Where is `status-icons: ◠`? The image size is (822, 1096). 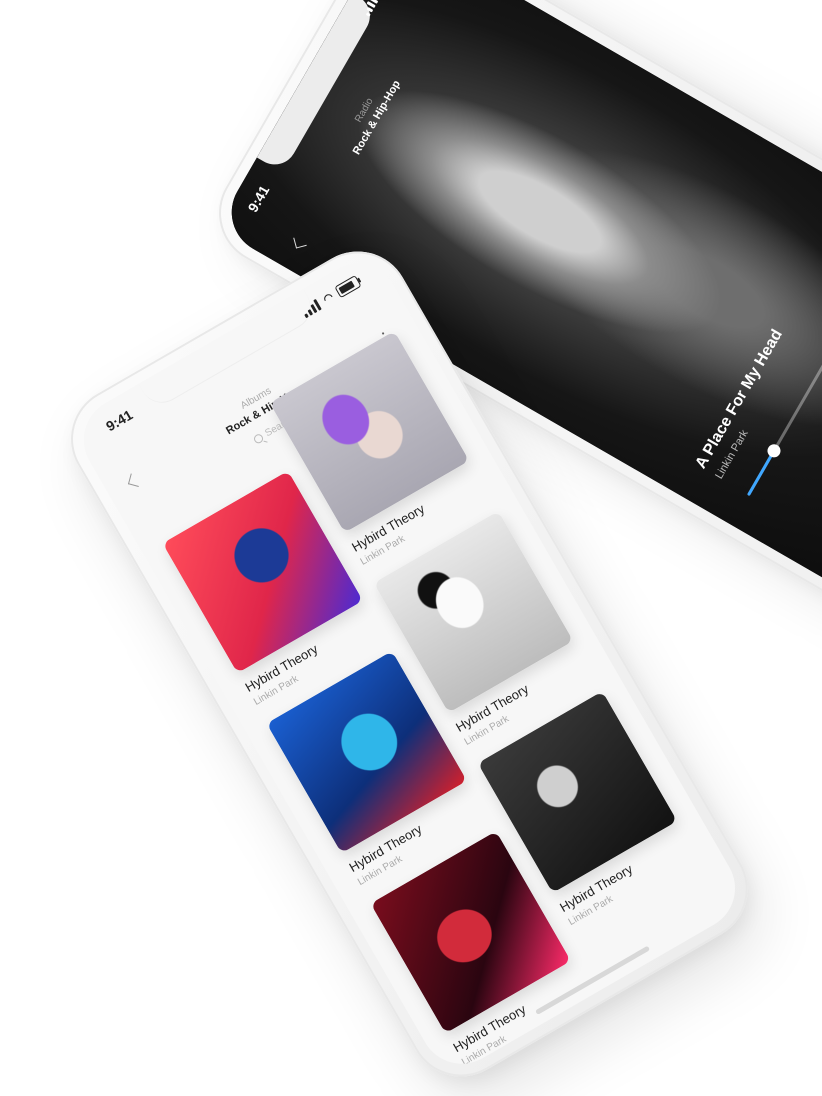 status-icons: ◠ is located at coordinates (331, 296).